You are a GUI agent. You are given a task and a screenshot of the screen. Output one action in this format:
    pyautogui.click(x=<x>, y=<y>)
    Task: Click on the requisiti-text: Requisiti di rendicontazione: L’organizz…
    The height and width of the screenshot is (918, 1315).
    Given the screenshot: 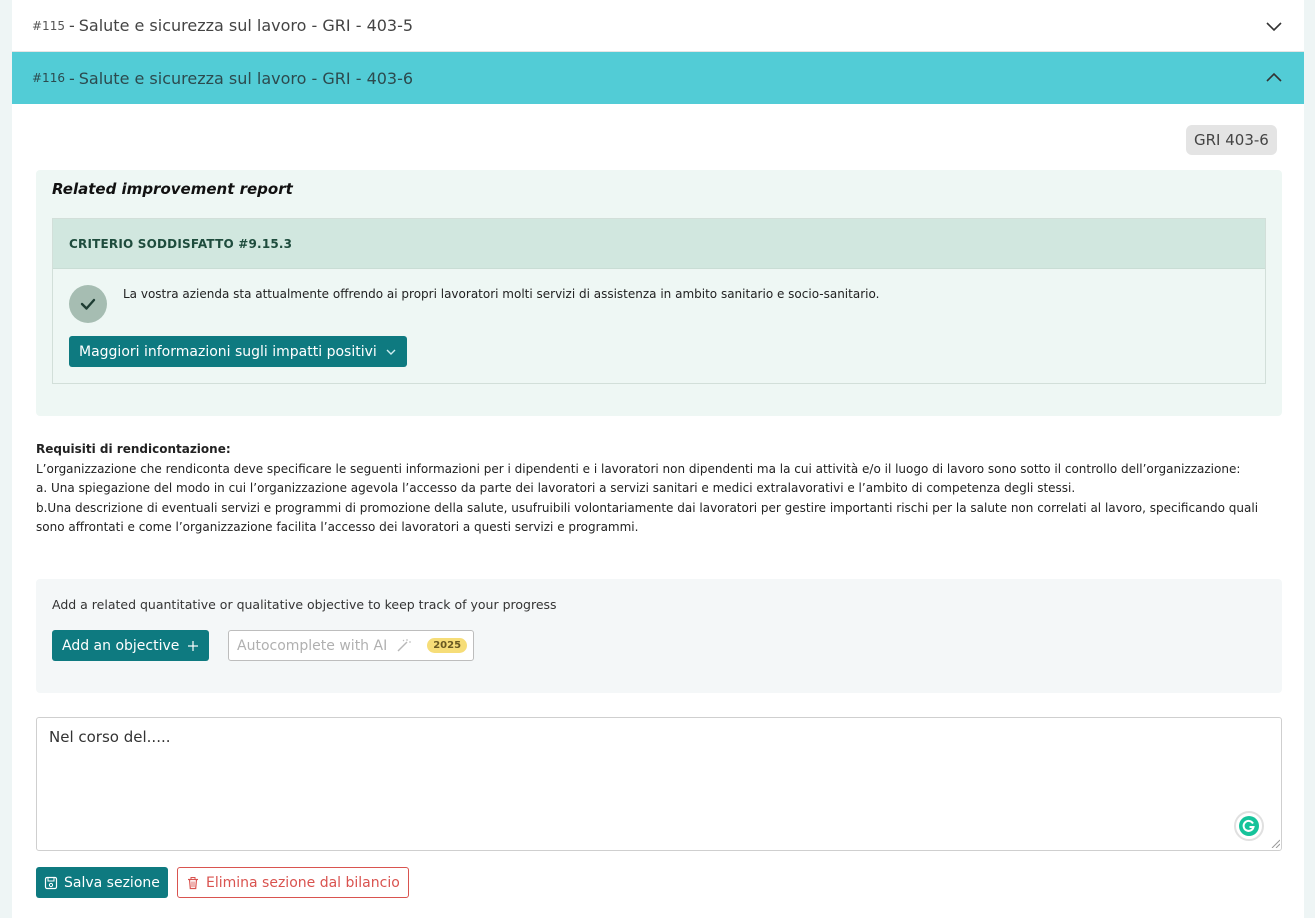 What is the action you would take?
    pyautogui.click(x=656, y=489)
    